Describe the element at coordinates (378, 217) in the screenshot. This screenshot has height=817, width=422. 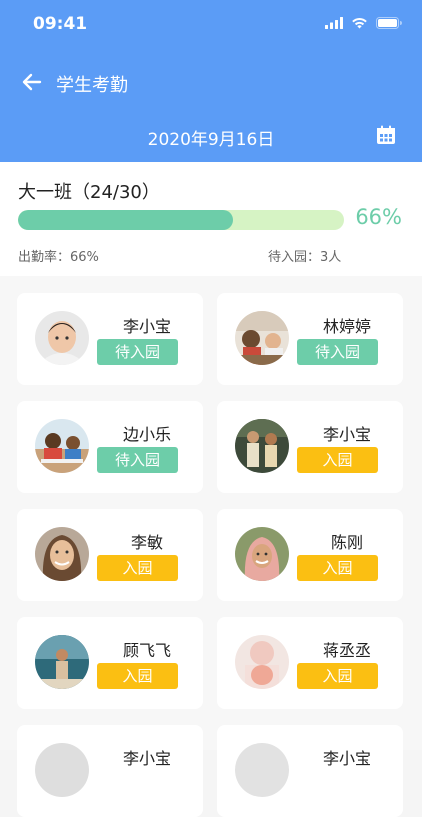
I see `attendance-percent: 66%` at that location.